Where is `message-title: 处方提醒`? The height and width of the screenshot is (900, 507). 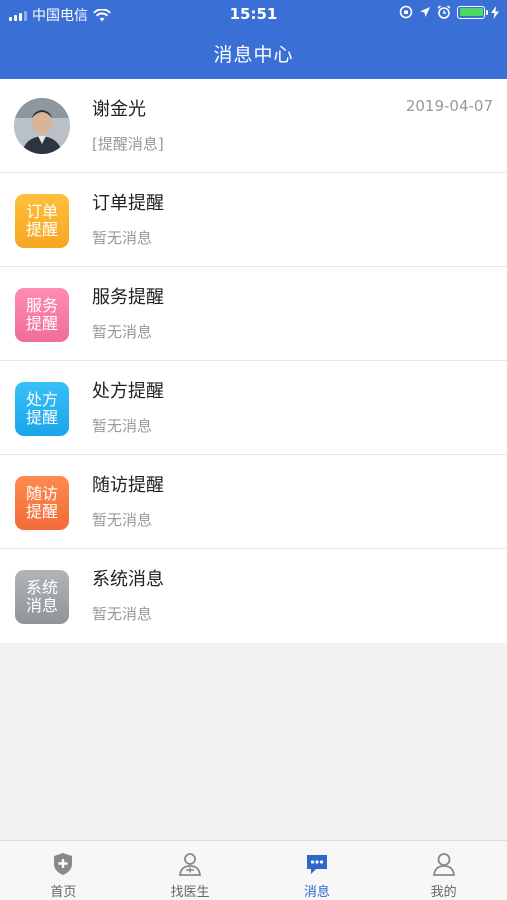 message-title: 处方提醒 is located at coordinates (128, 391).